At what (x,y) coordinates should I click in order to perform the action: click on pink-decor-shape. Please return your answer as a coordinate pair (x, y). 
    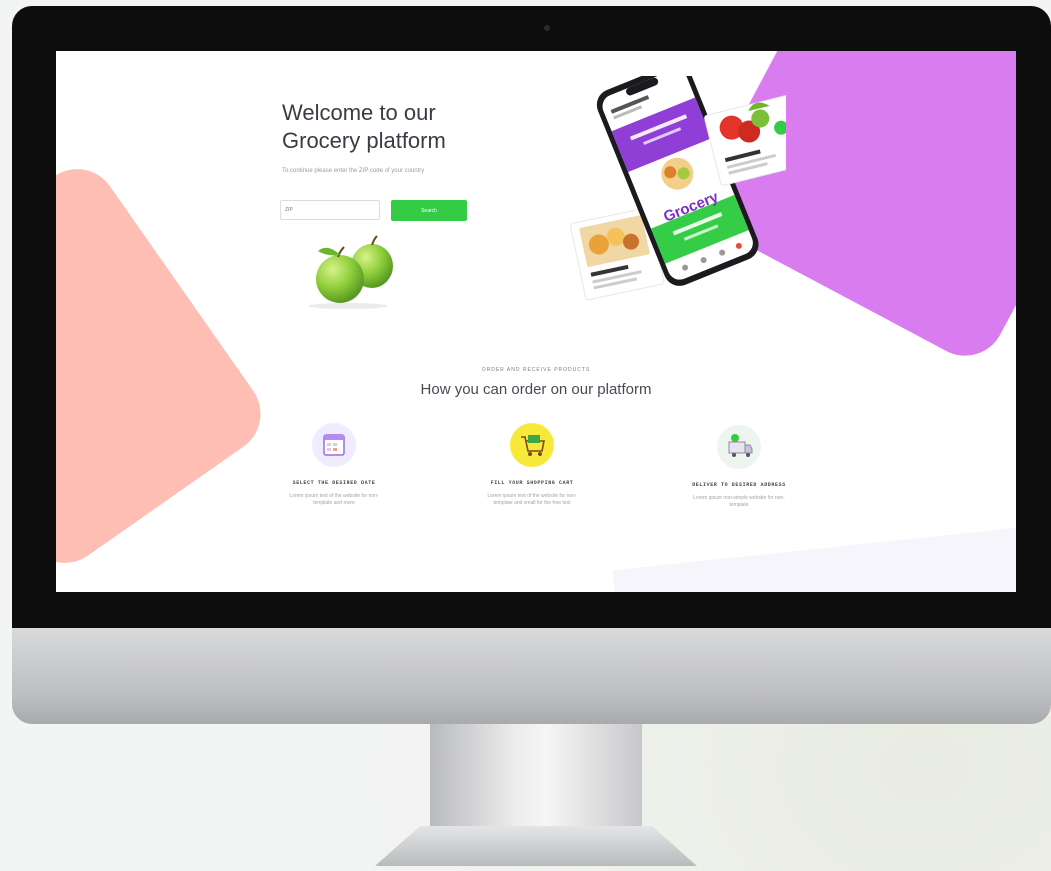
    Looking at the image, I should click on (166, 366).